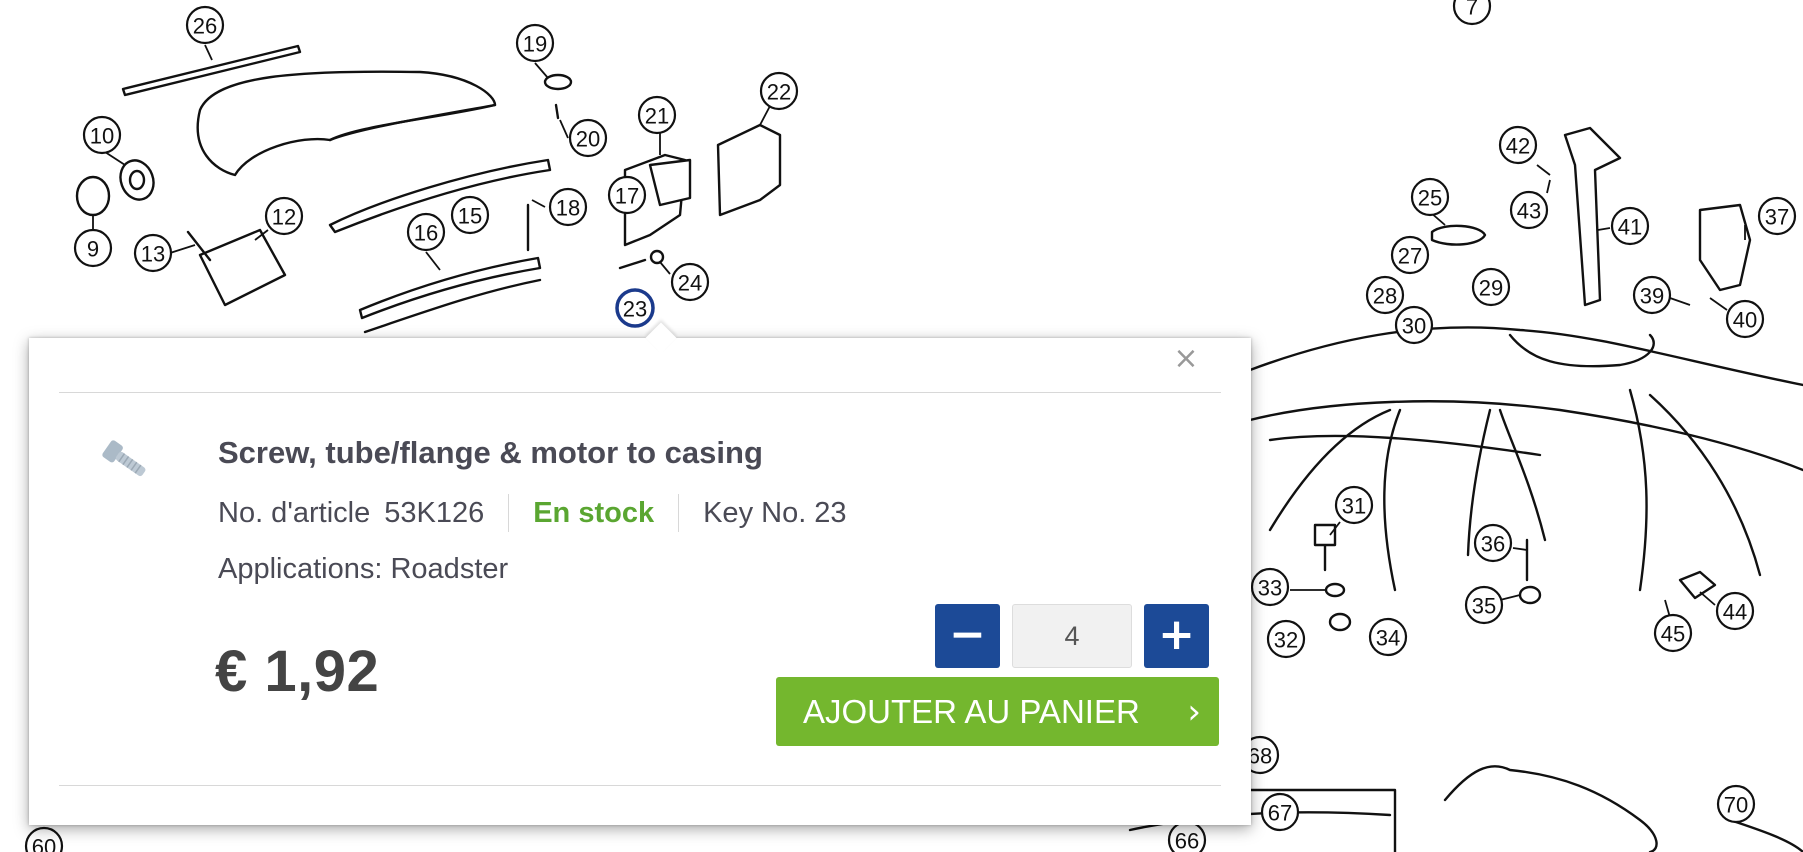 The image size is (1803, 852). I want to click on callout-label: 32, so click(1286, 640).